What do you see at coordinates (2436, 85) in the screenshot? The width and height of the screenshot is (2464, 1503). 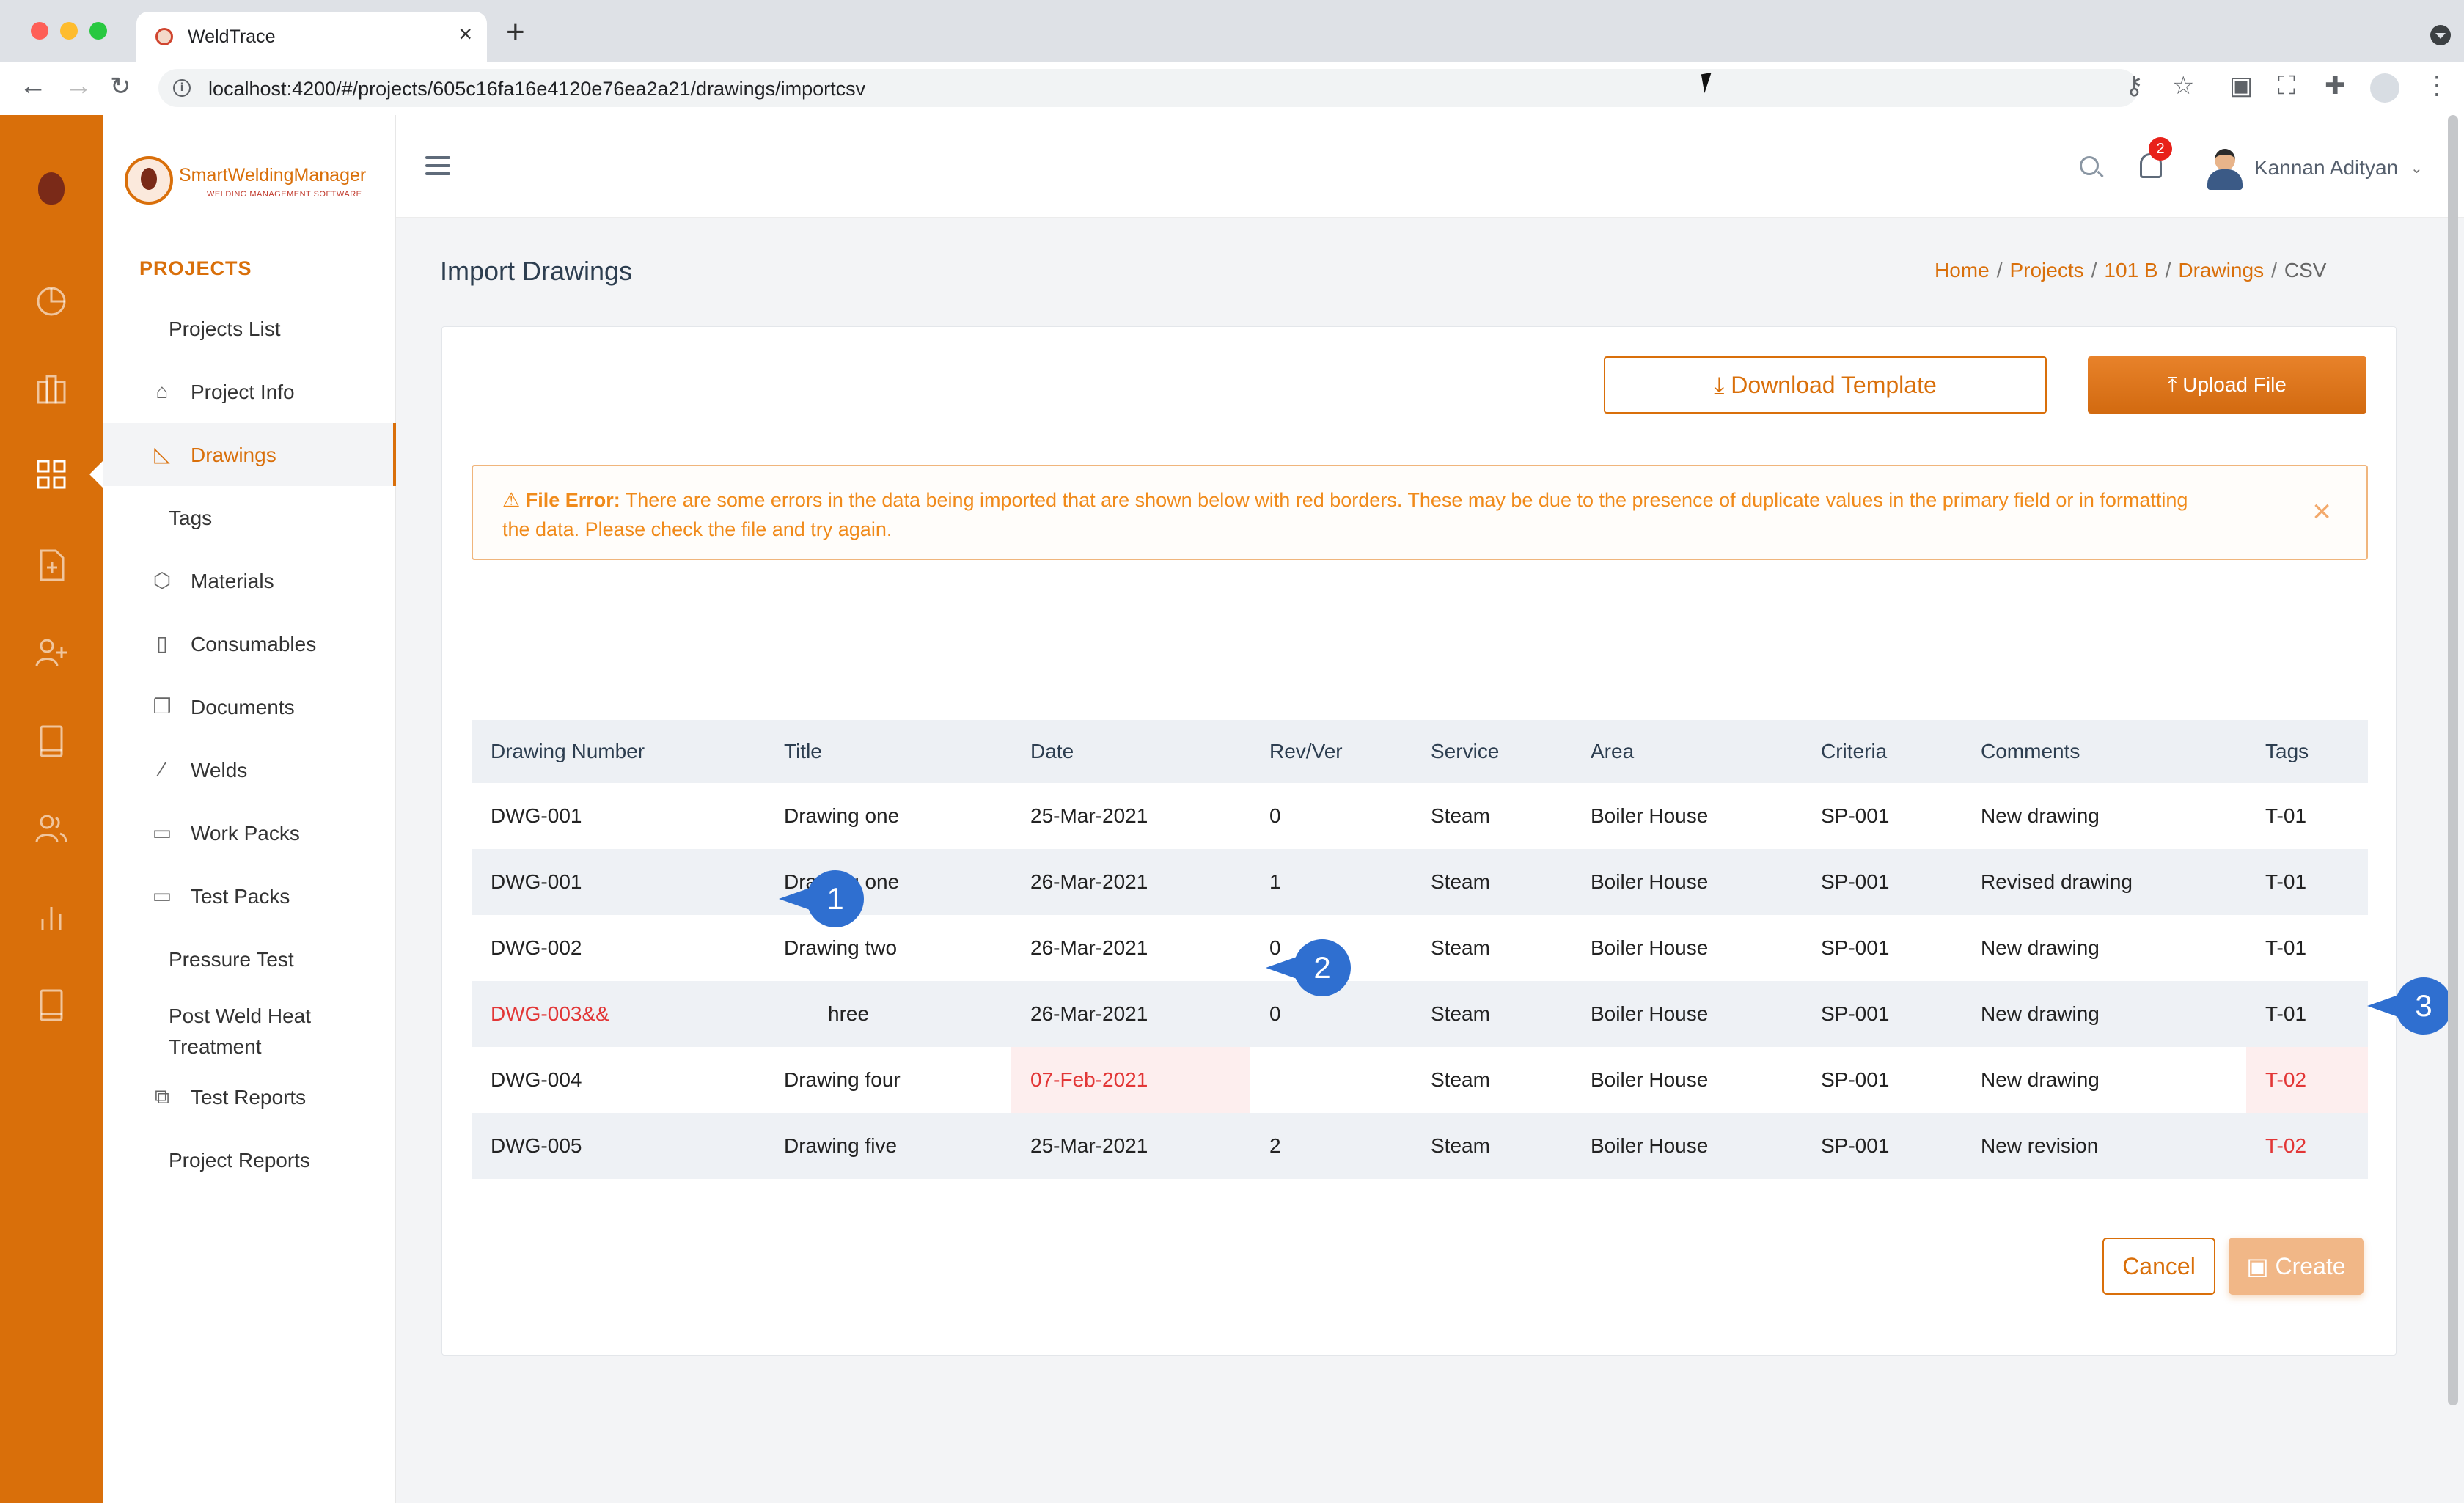 I see `browser-menu-icon: ⋮` at bounding box center [2436, 85].